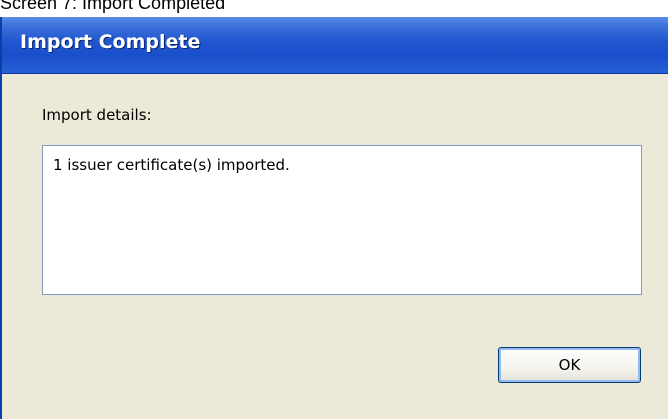 The width and height of the screenshot is (670, 419). What do you see at coordinates (335, 45) in the screenshot?
I see `title-bar: Import Complete` at bounding box center [335, 45].